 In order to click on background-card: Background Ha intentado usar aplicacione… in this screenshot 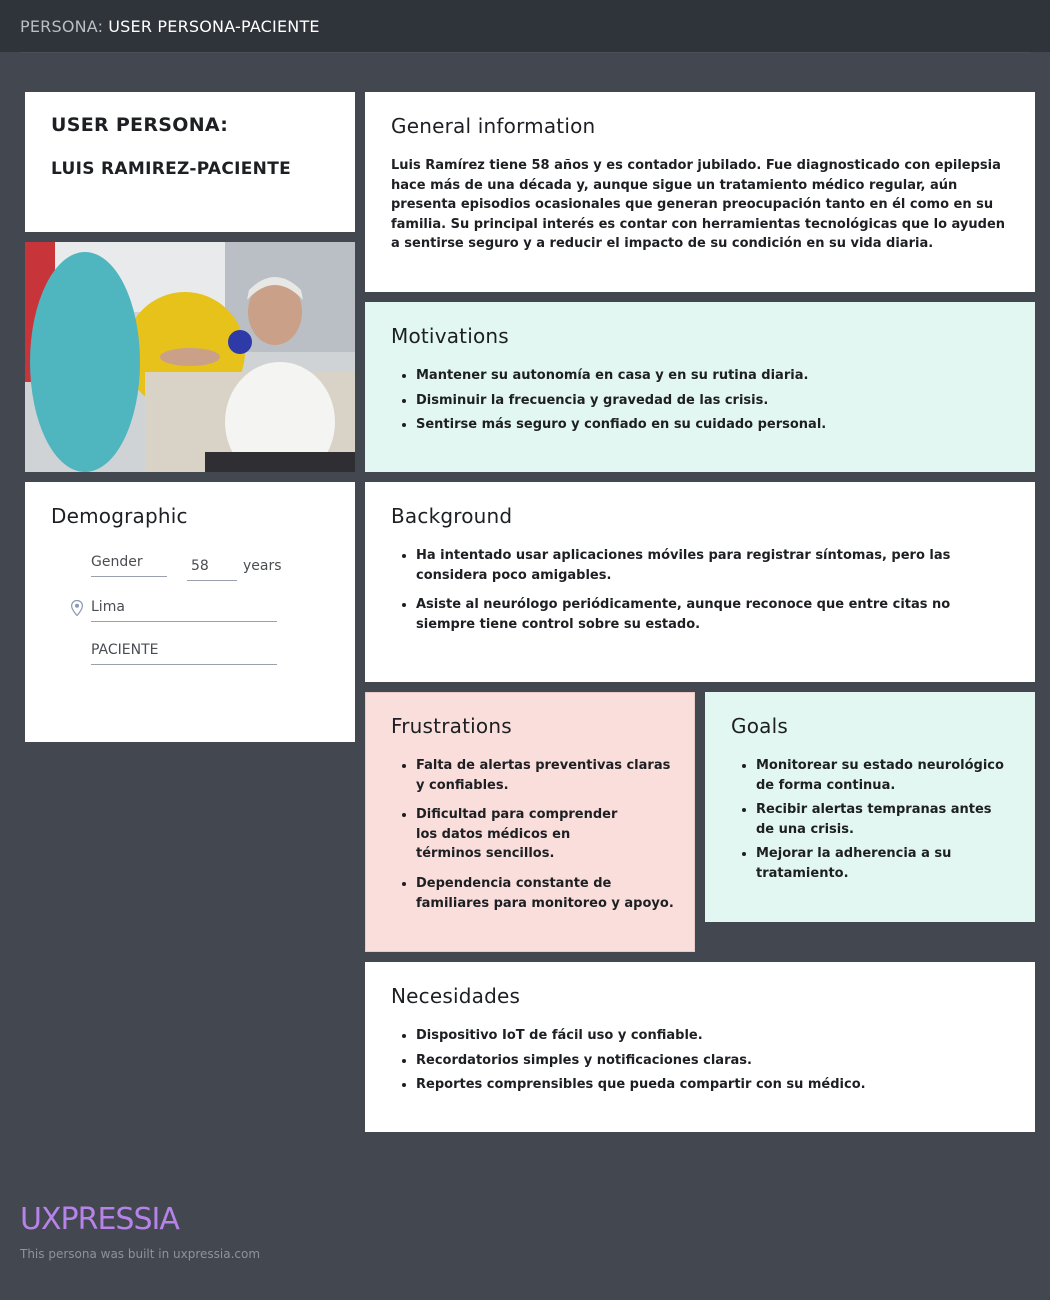, I will do `click(700, 582)`.